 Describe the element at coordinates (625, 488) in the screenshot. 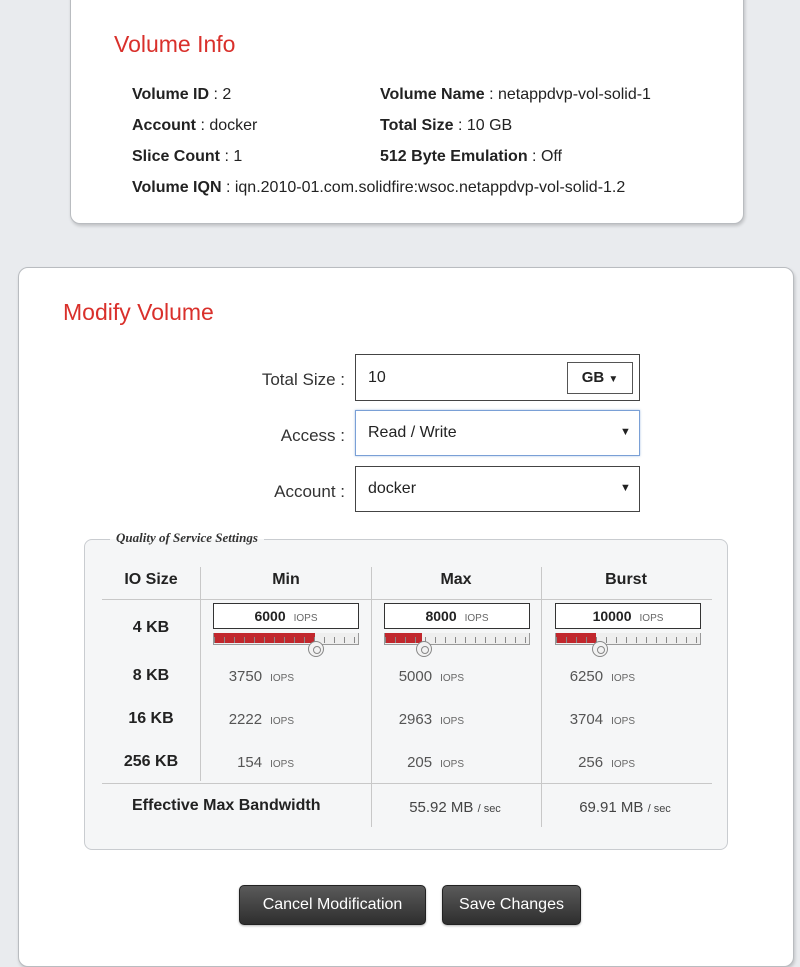

I see `account-caret-icon: ▼` at that location.